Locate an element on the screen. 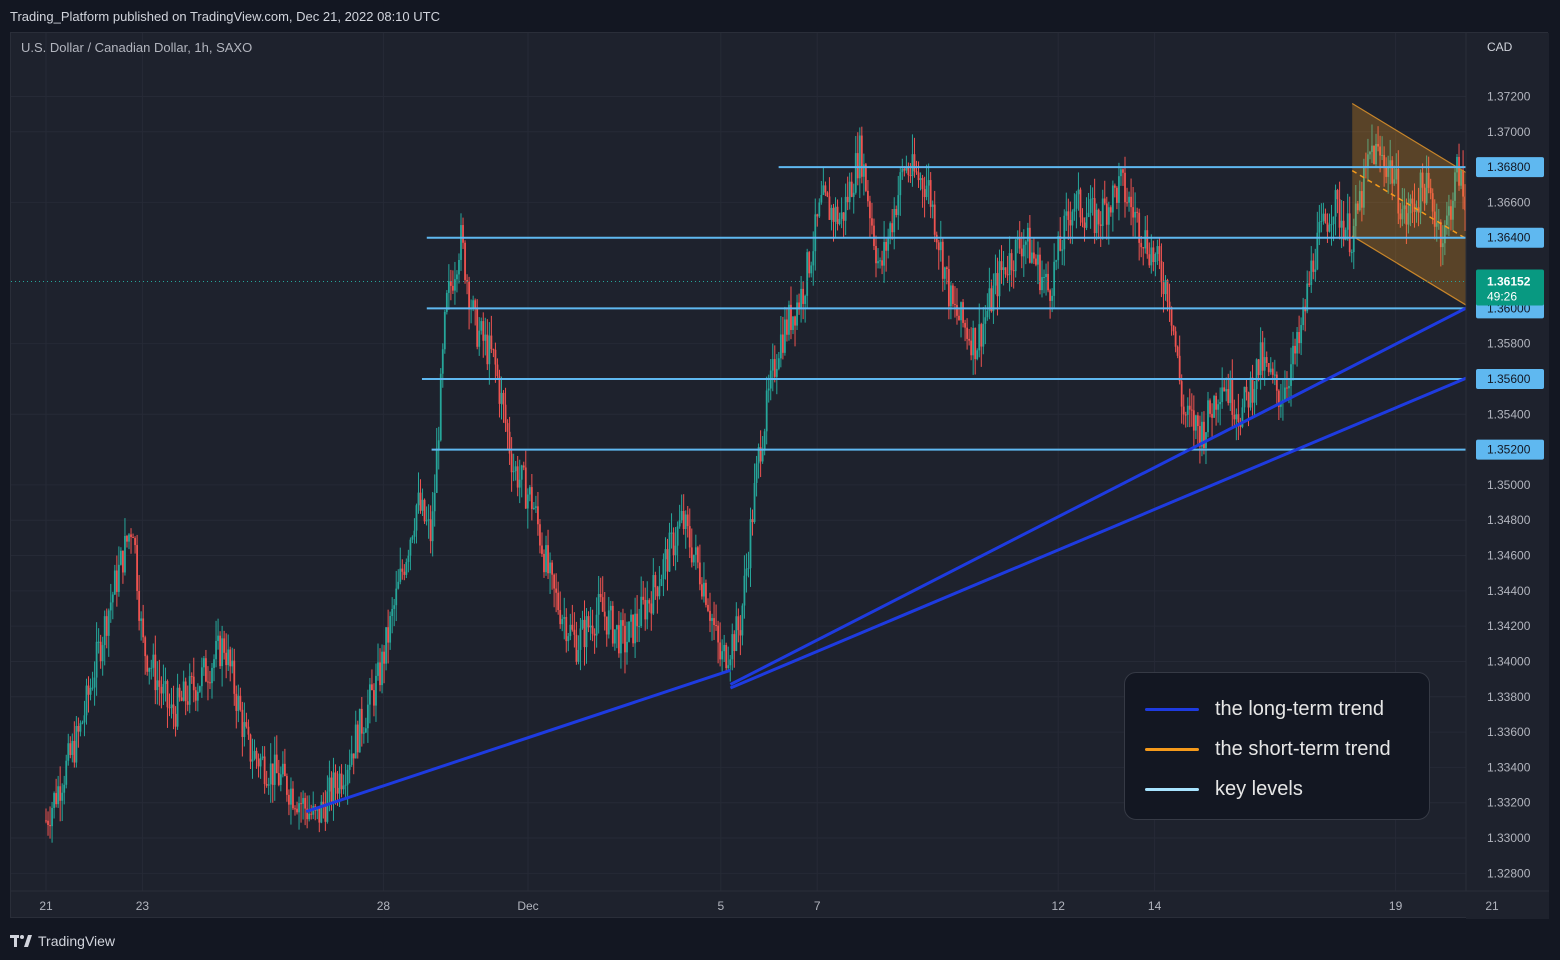  time-axis-tick: 7 is located at coordinates (817, 906).